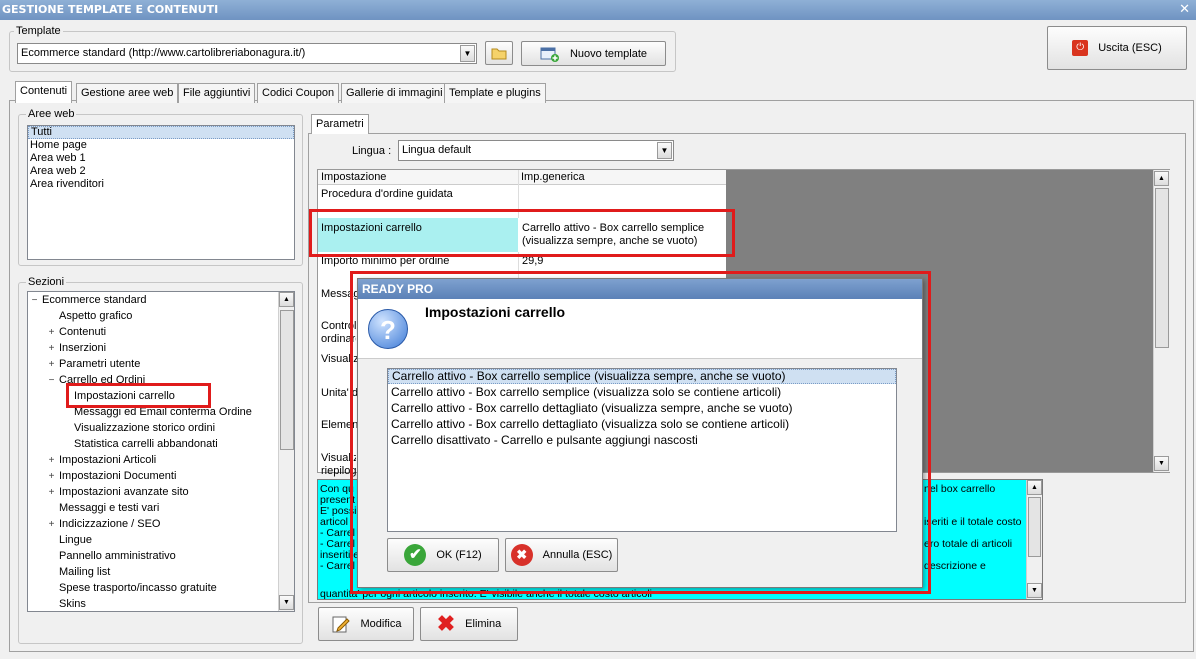  Describe the element at coordinates (593, 53) in the screenshot. I see `new-template-button: Nuovo template` at that location.